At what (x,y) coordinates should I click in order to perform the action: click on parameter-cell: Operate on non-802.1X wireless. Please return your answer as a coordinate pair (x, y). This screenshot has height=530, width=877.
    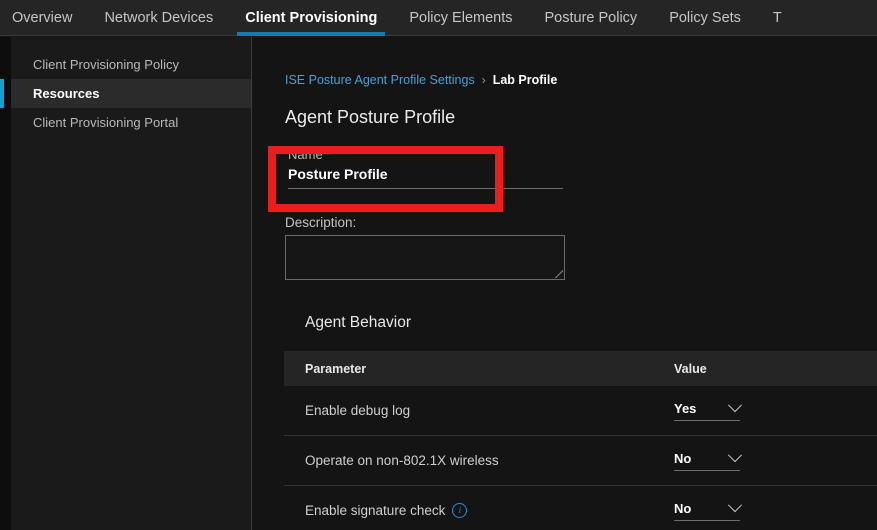
    Looking at the image, I should click on (479, 460).